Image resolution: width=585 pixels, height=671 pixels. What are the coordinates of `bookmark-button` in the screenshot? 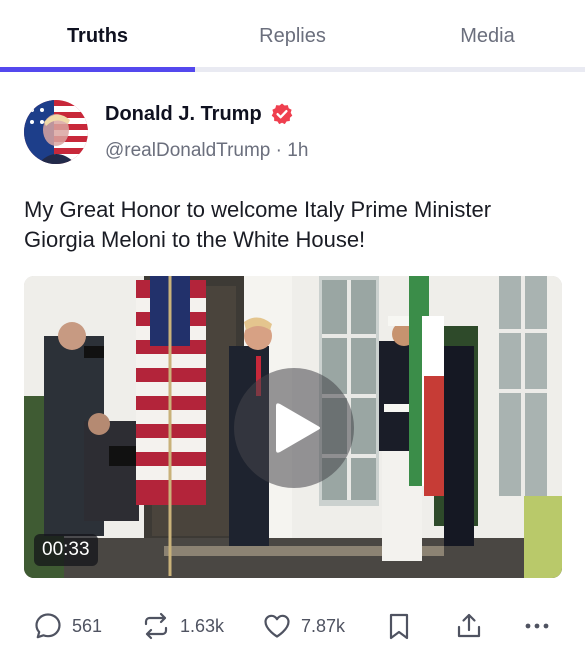 It's located at (399, 626).